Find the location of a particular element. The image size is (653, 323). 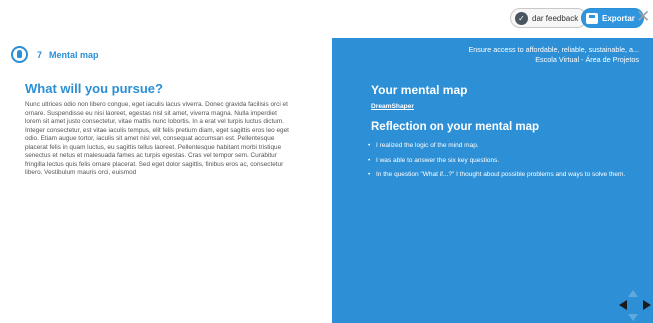

step-label: Mental map is located at coordinates (74, 54).